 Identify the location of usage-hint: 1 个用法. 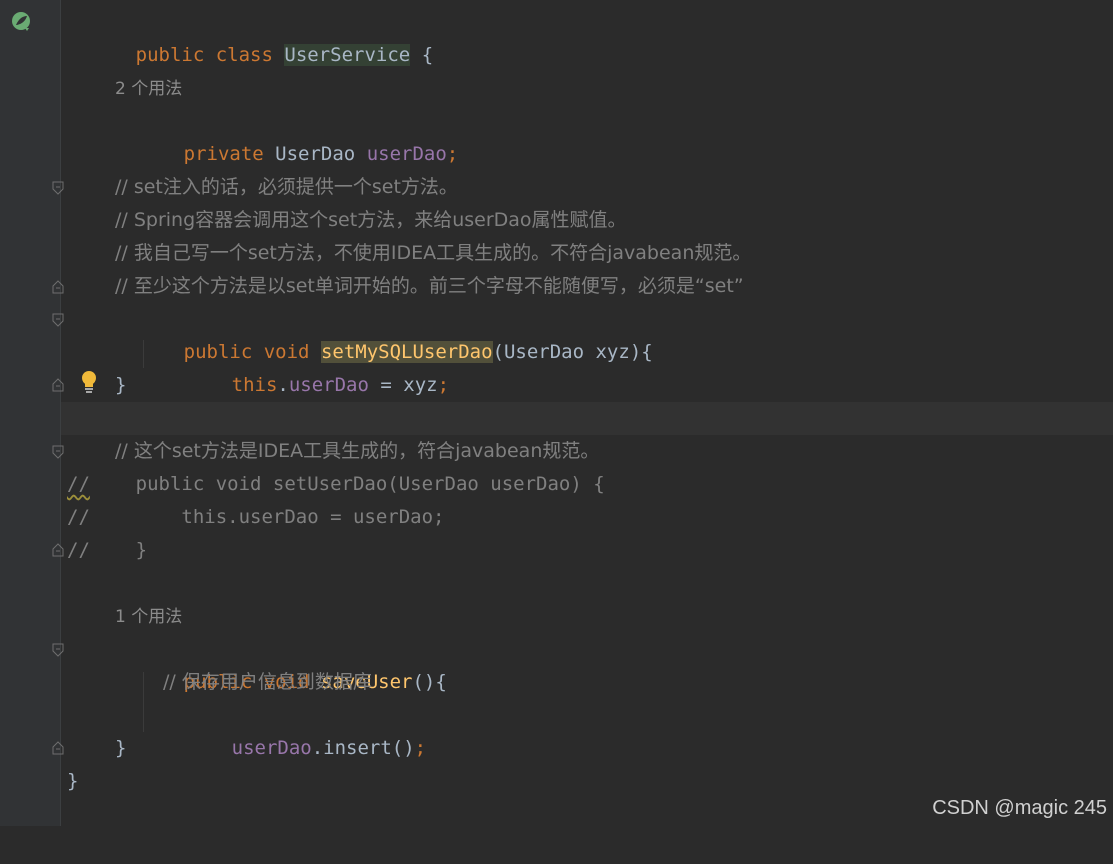
(587, 617).